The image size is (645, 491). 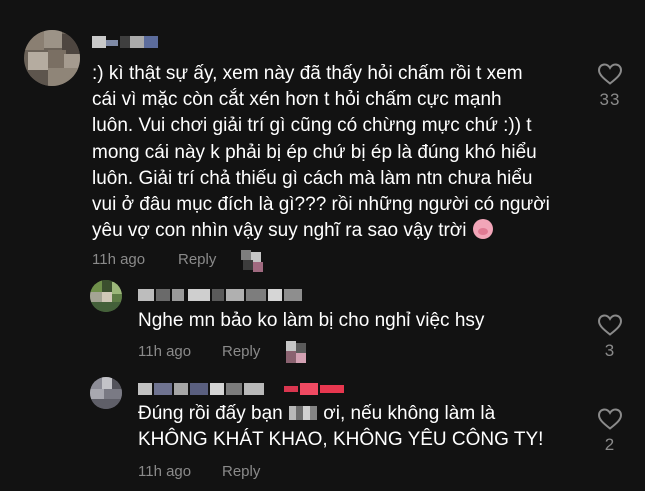 What do you see at coordinates (311, 320) in the screenshot?
I see `comment-text: Nghe mn bảo ko làm bị cho nghỉ việc hsy` at bounding box center [311, 320].